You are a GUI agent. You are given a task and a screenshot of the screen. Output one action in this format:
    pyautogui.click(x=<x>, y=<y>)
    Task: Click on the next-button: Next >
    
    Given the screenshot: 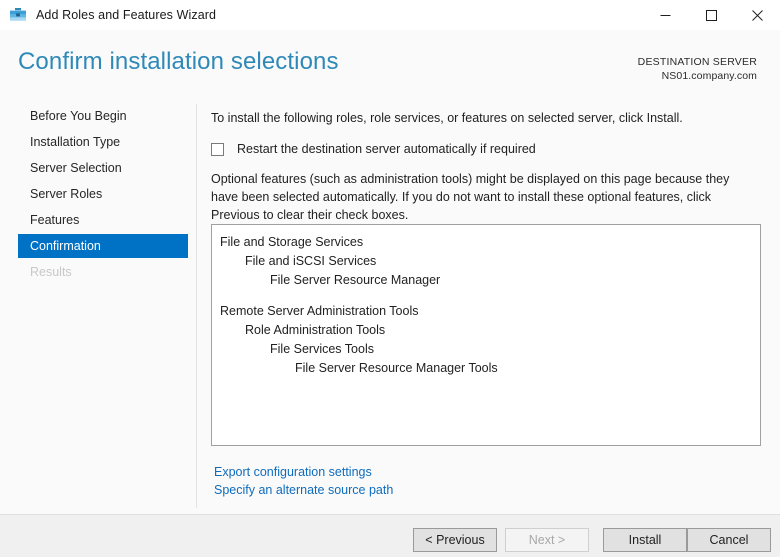 What is the action you would take?
    pyautogui.click(x=547, y=540)
    